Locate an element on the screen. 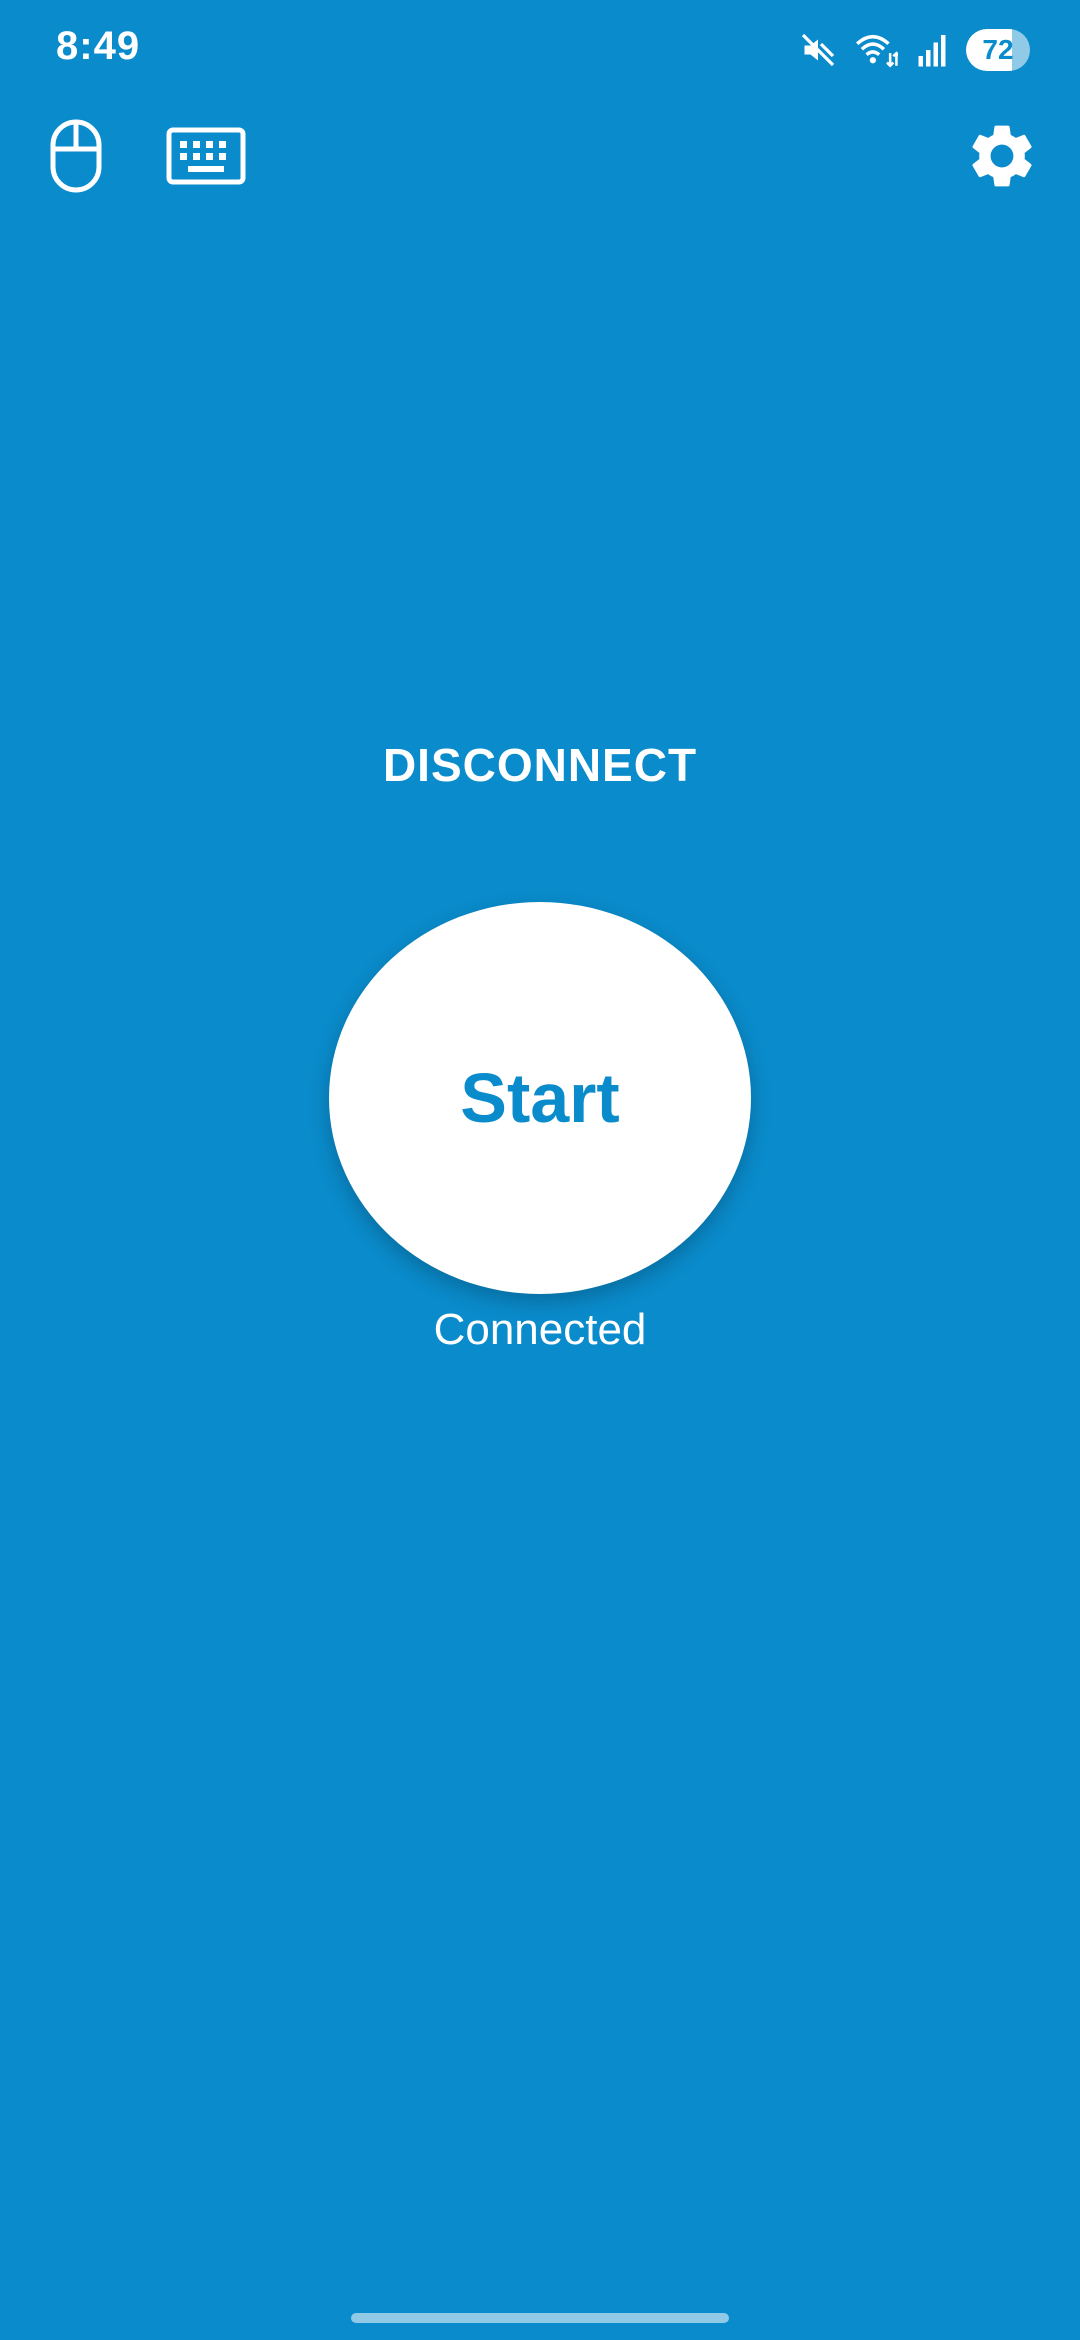 The image size is (1080, 2340). keyboard-button is located at coordinates (206, 156).